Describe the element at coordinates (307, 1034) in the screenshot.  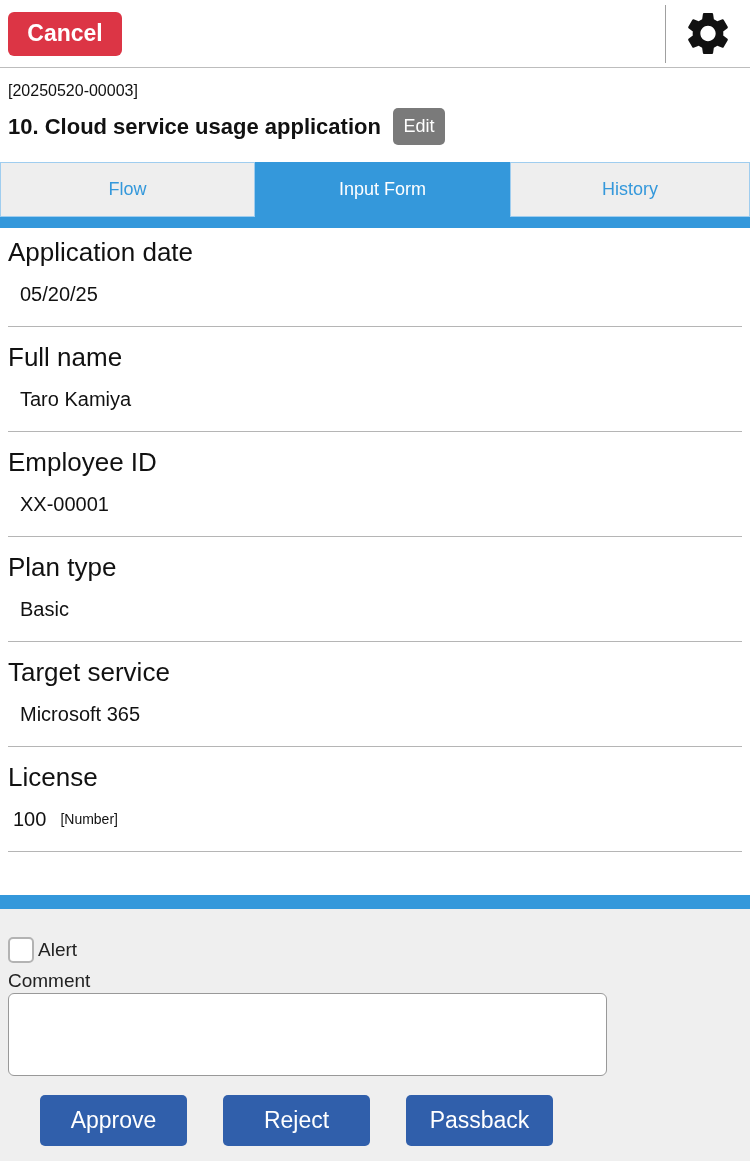
I see `comment-field` at that location.